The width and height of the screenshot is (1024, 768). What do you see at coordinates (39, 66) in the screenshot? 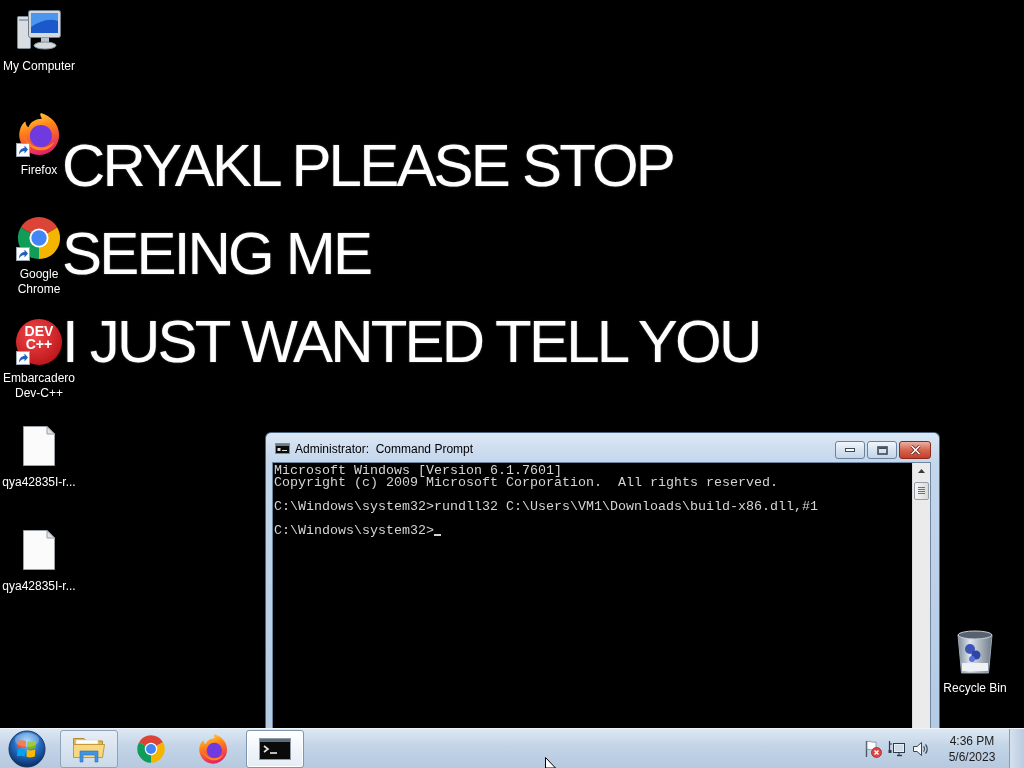
I see `icon-label: My Computer` at bounding box center [39, 66].